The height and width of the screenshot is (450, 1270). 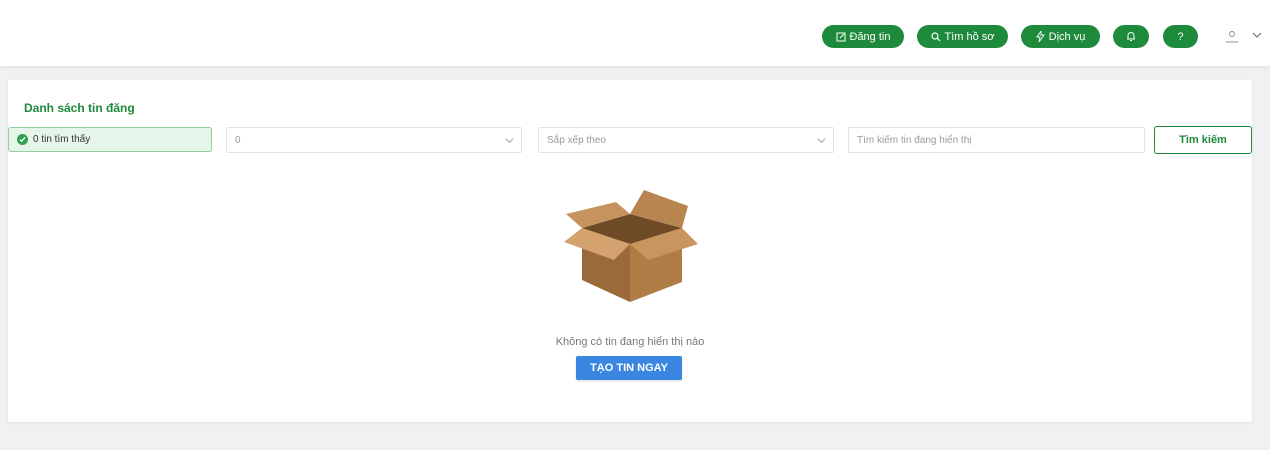 I want to click on edit-icon, so click(x=840, y=36).